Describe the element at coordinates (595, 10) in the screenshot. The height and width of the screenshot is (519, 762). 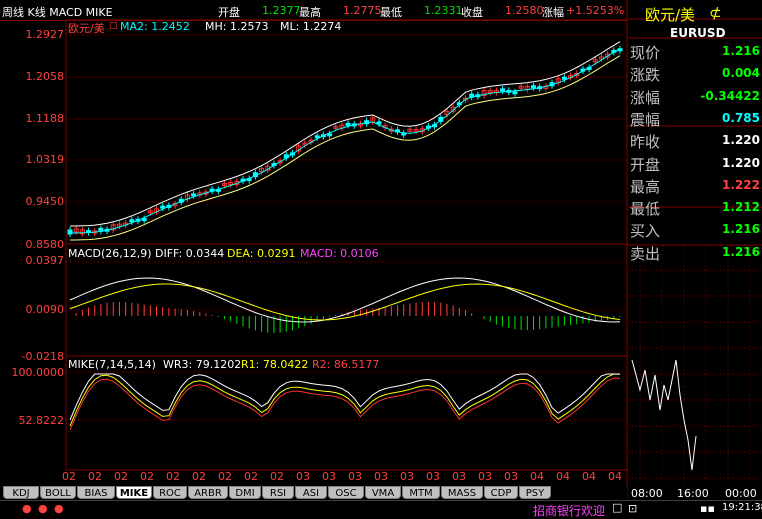
I see `change-pct-value: +1.5253%` at that location.